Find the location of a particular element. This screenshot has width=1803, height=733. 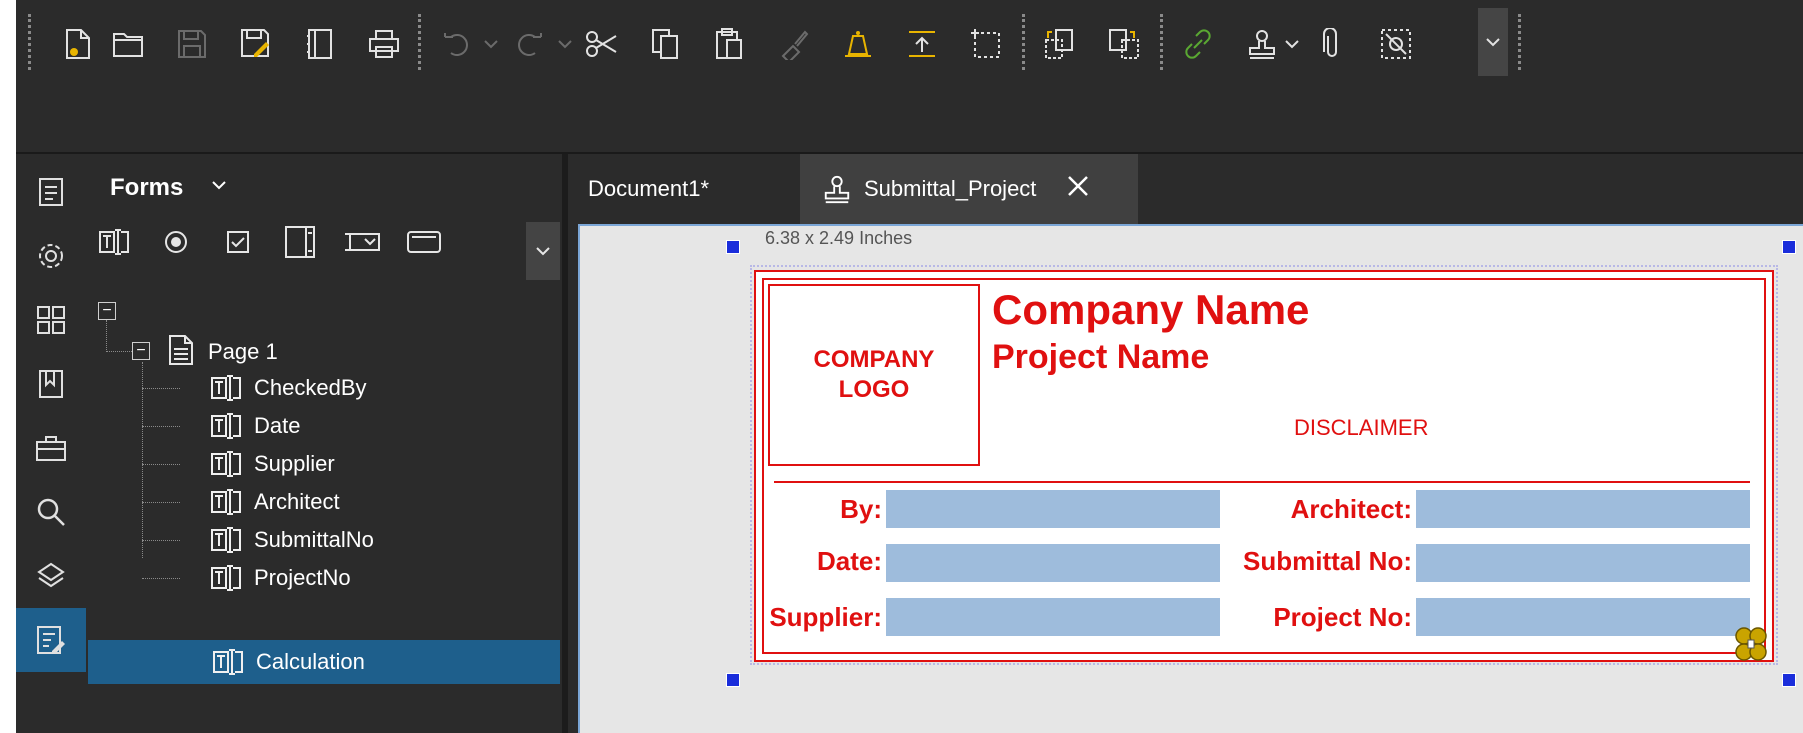

left-edge-strip is located at coordinates (8, 366).